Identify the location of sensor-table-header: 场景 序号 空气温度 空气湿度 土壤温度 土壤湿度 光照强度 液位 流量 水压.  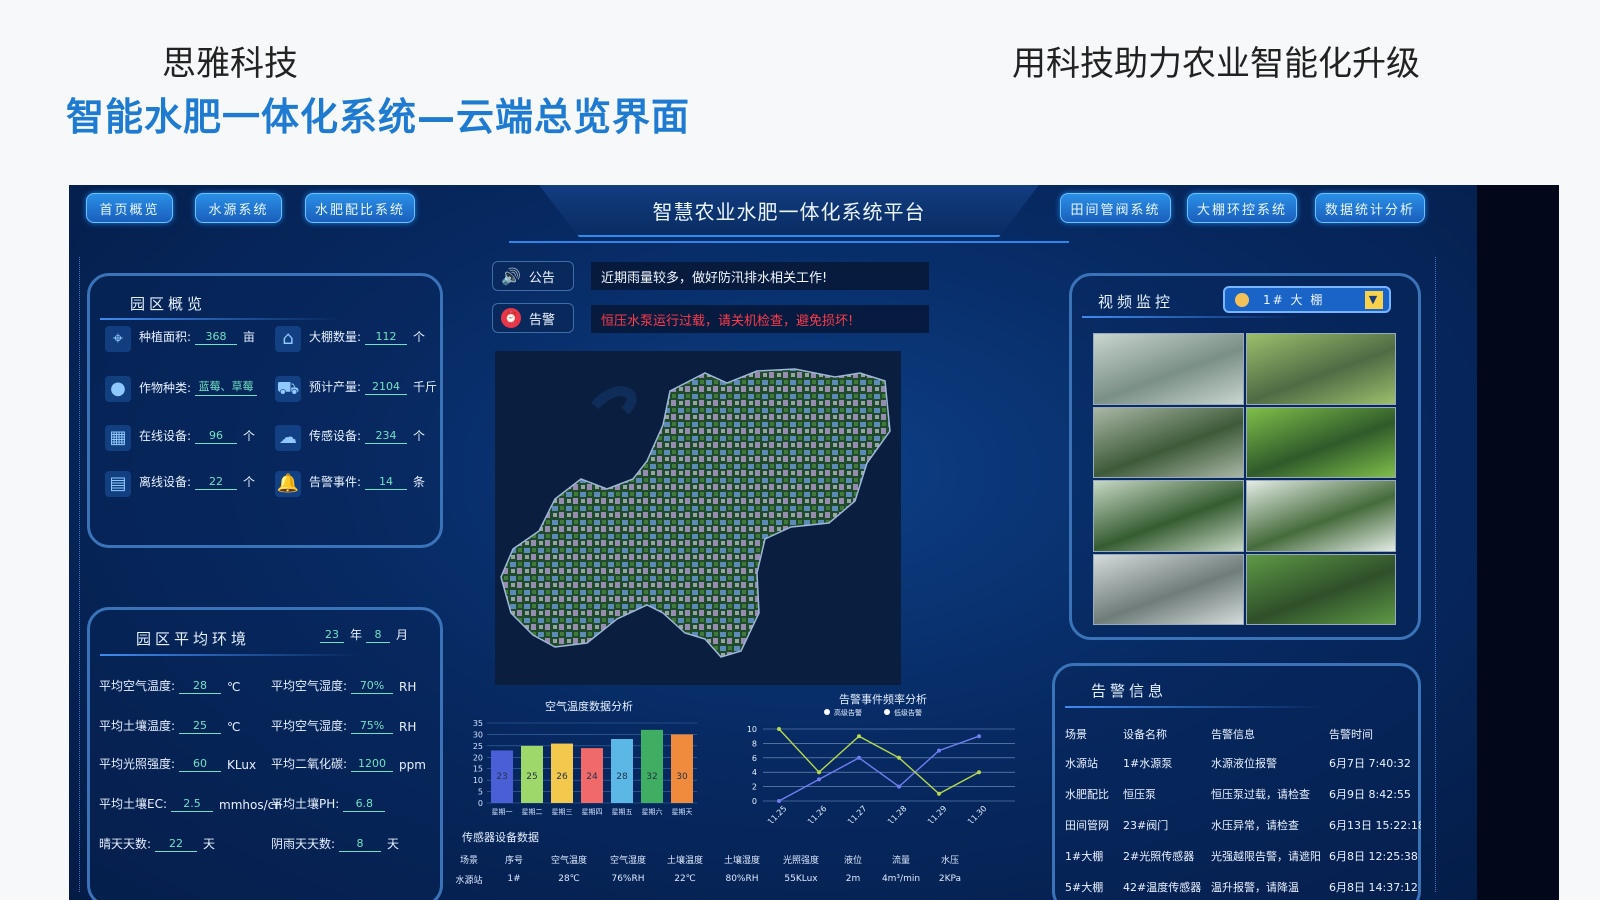
(729, 859).